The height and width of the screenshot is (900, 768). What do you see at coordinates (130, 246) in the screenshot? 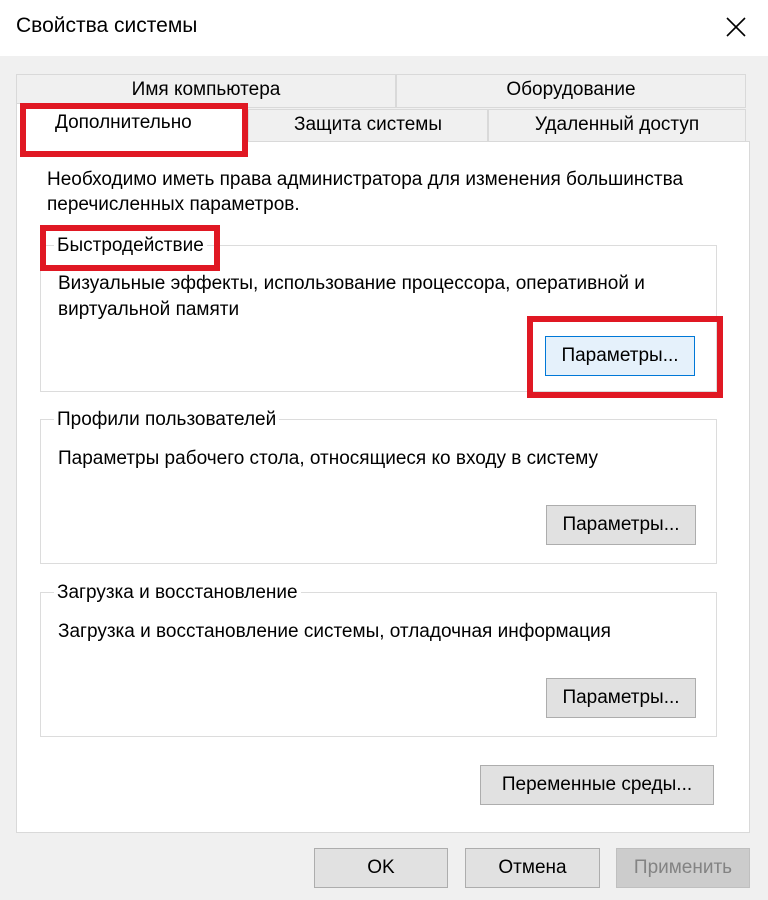
I see `performance-title: Быстродействие` at bounding box center [130, 246].